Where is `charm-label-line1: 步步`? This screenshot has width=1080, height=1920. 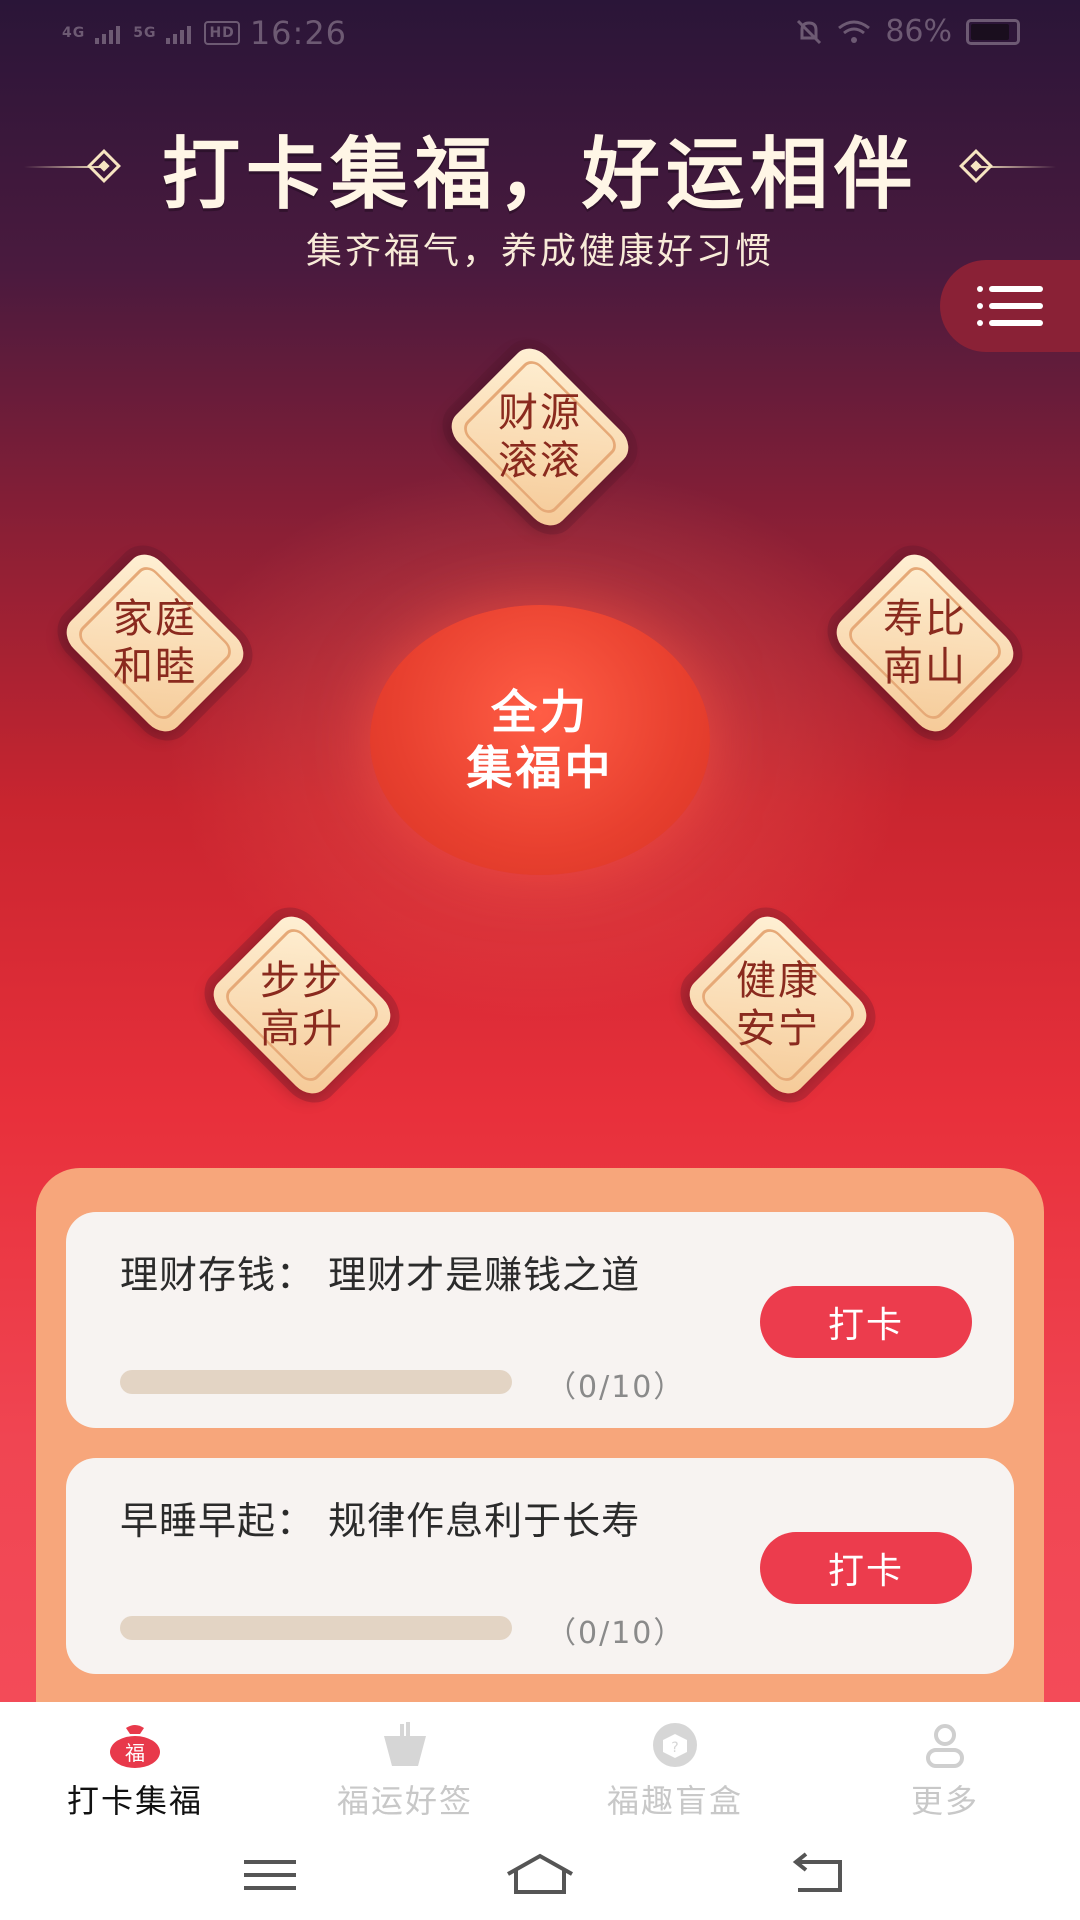 charm-label-line1: 步步 is located at coordinates (302, 981).